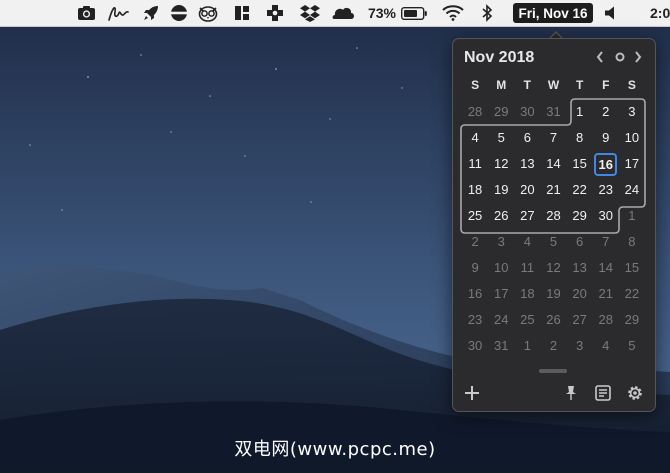 This screenshot has width=670, height=473. Describe the element at coordinates (453, 13) in the screenshot. I see `wifi-icon` at that location.